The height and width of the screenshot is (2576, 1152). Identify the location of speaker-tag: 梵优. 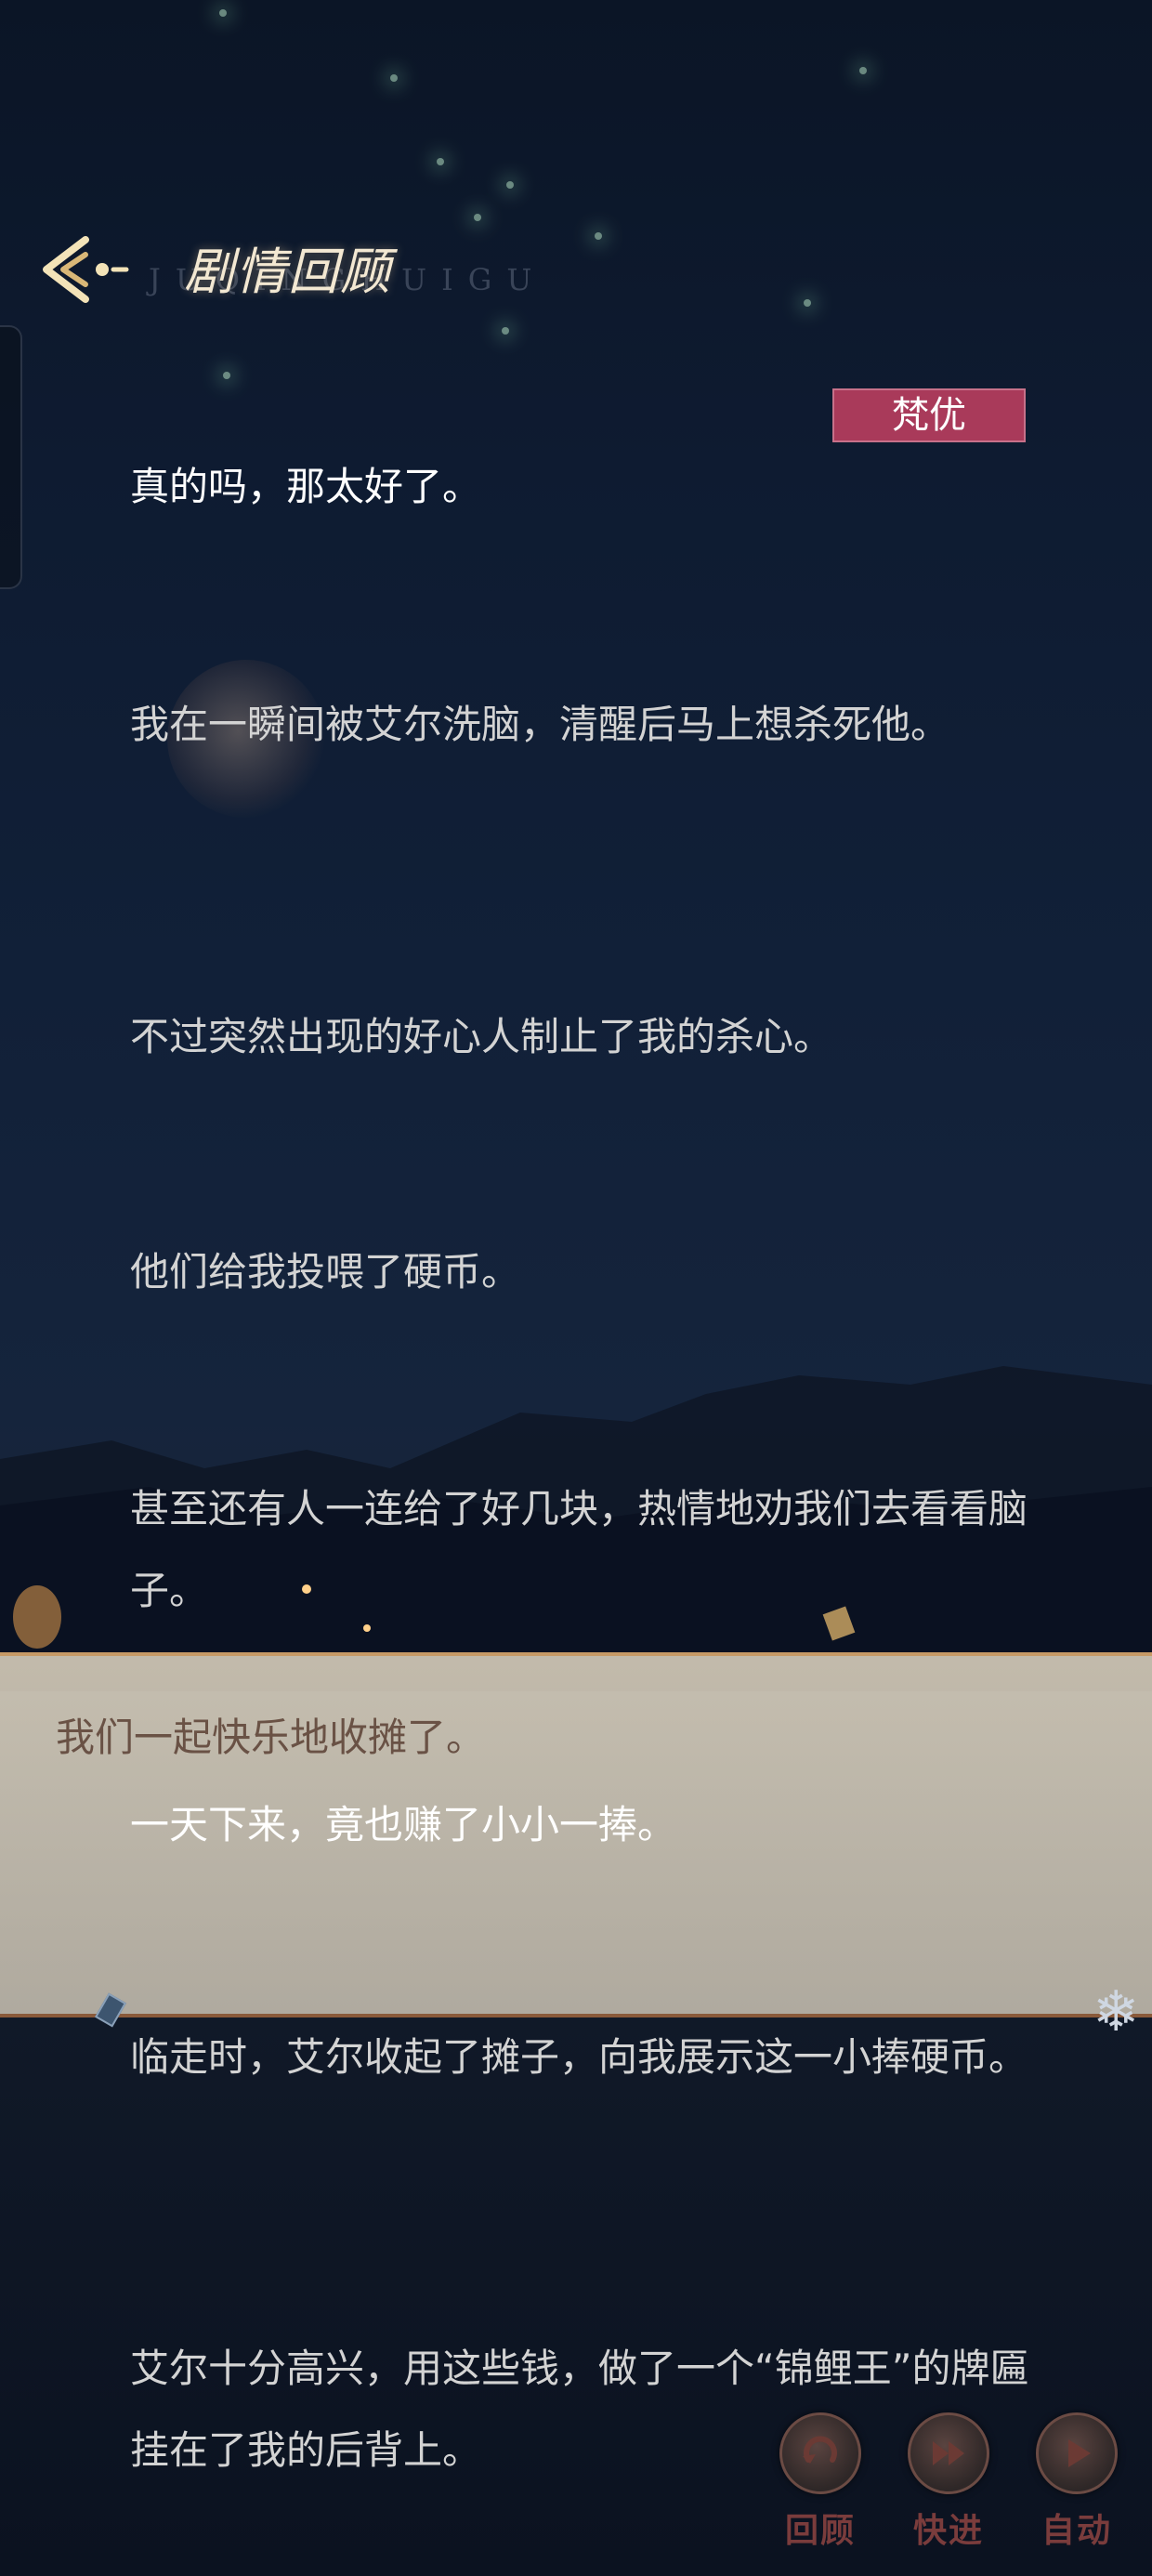
(929, 415).